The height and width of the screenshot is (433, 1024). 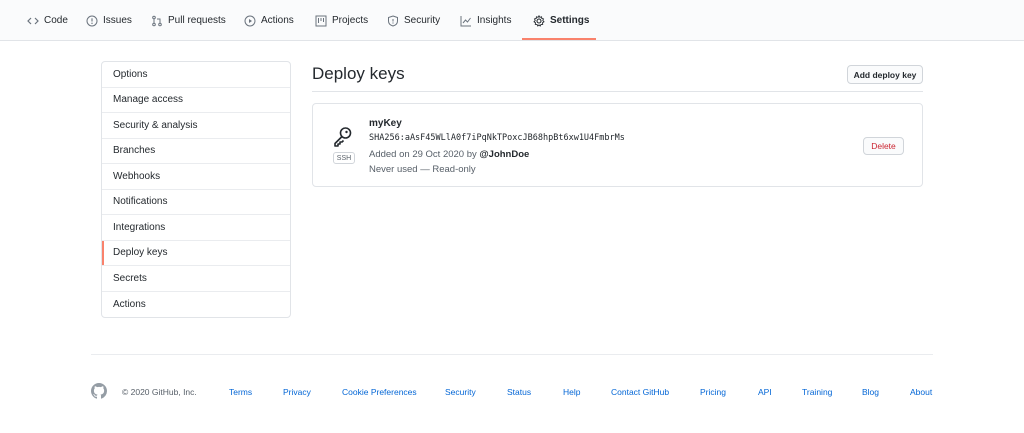 What do you see at coordinates (539, 20) in the screenshot?
I see `gear-icon` at bounding box center [539, 20].